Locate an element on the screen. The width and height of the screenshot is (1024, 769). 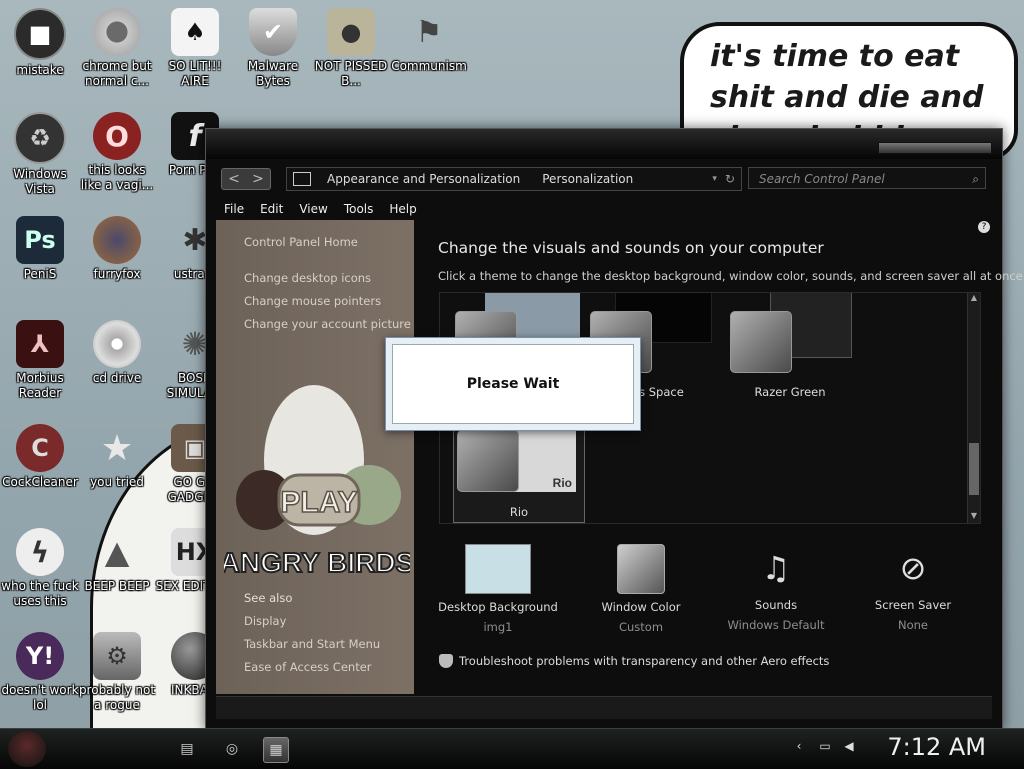
desktop-icon-photoshop: Ps PeniS is located at coordinates (40, 249).